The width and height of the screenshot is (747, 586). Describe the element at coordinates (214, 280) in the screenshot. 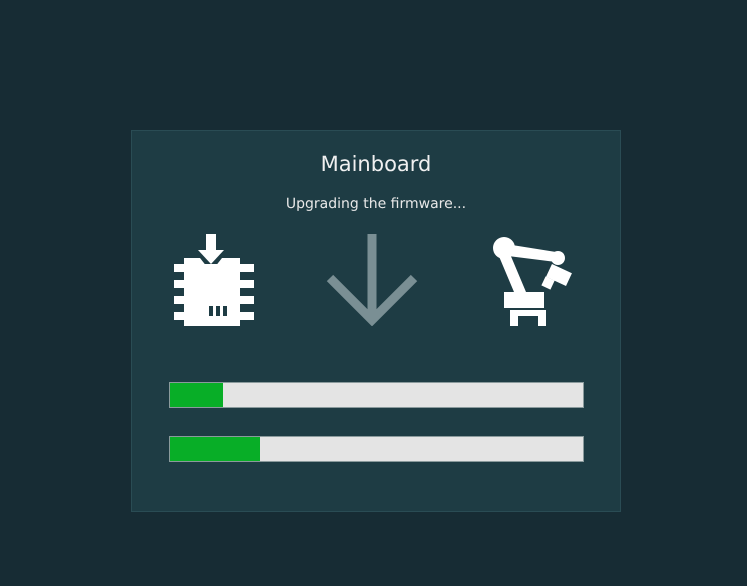

I see `chip-download-icon` at that location.